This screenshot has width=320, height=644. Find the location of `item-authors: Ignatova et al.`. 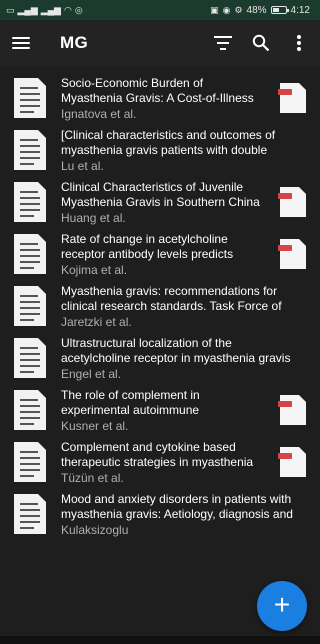

item-authors: Ignatova et al. is located at coordinates (99, 114).